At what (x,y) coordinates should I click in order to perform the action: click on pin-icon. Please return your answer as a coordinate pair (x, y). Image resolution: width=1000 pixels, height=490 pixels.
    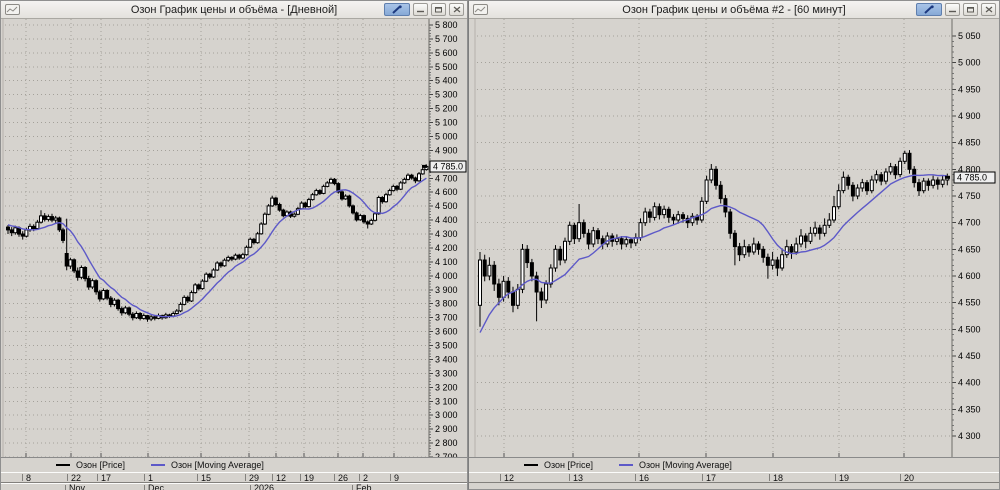
    Looking at the image, I should click on (397, 9).